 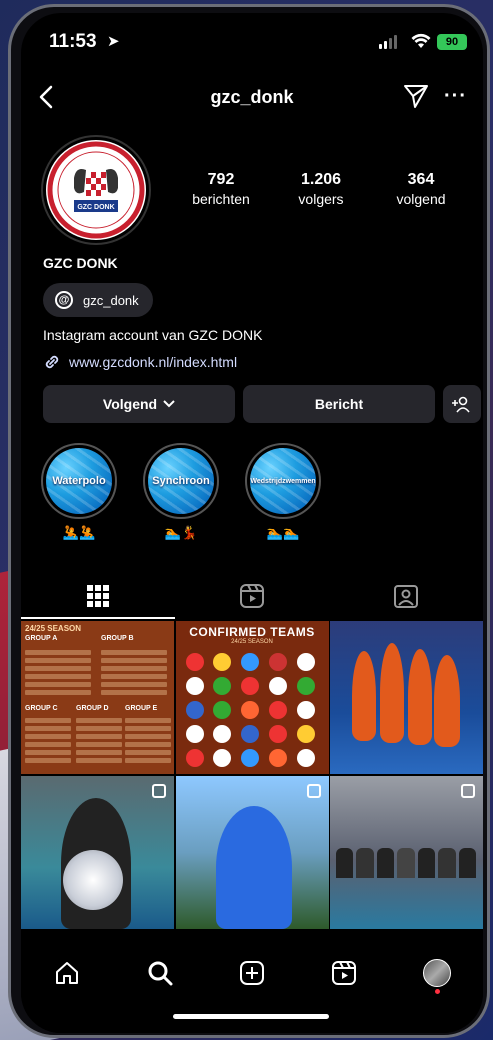 I want to click on following-button: Volgend, so click(x=139, y=404).